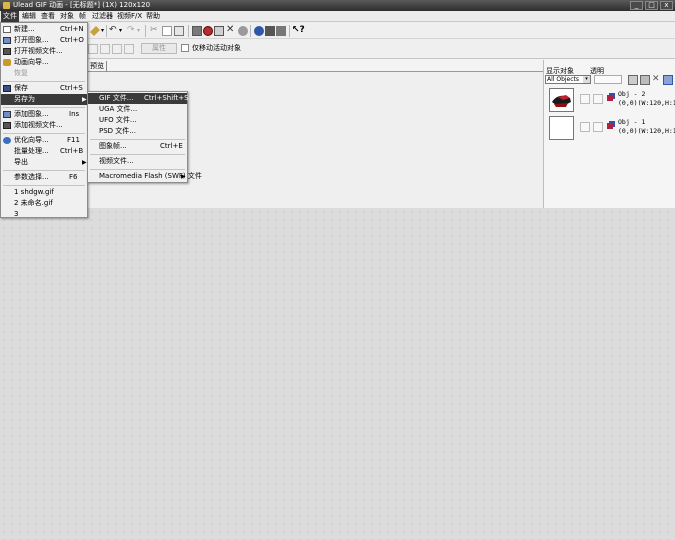  Describe the element at coordinates (632, 94) in the screenshot. I see `object-name: Obj - 2` at that location.